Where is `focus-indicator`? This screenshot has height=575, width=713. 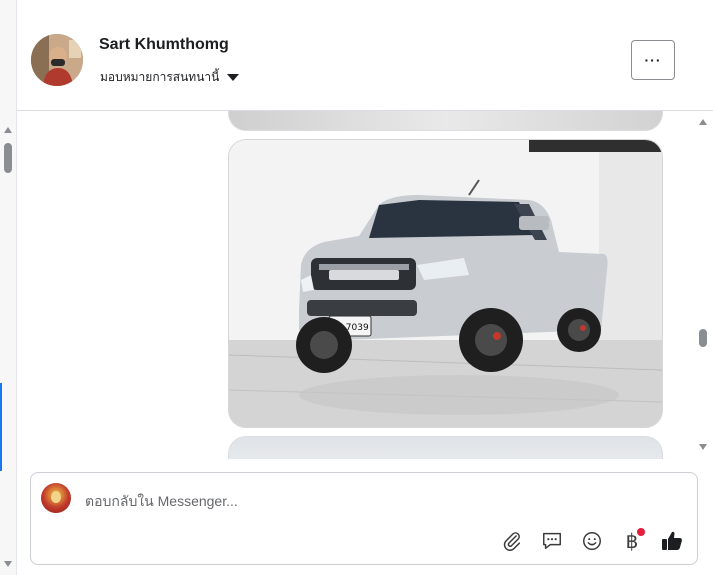 focus-indicator is located at coordinates (1, 427).